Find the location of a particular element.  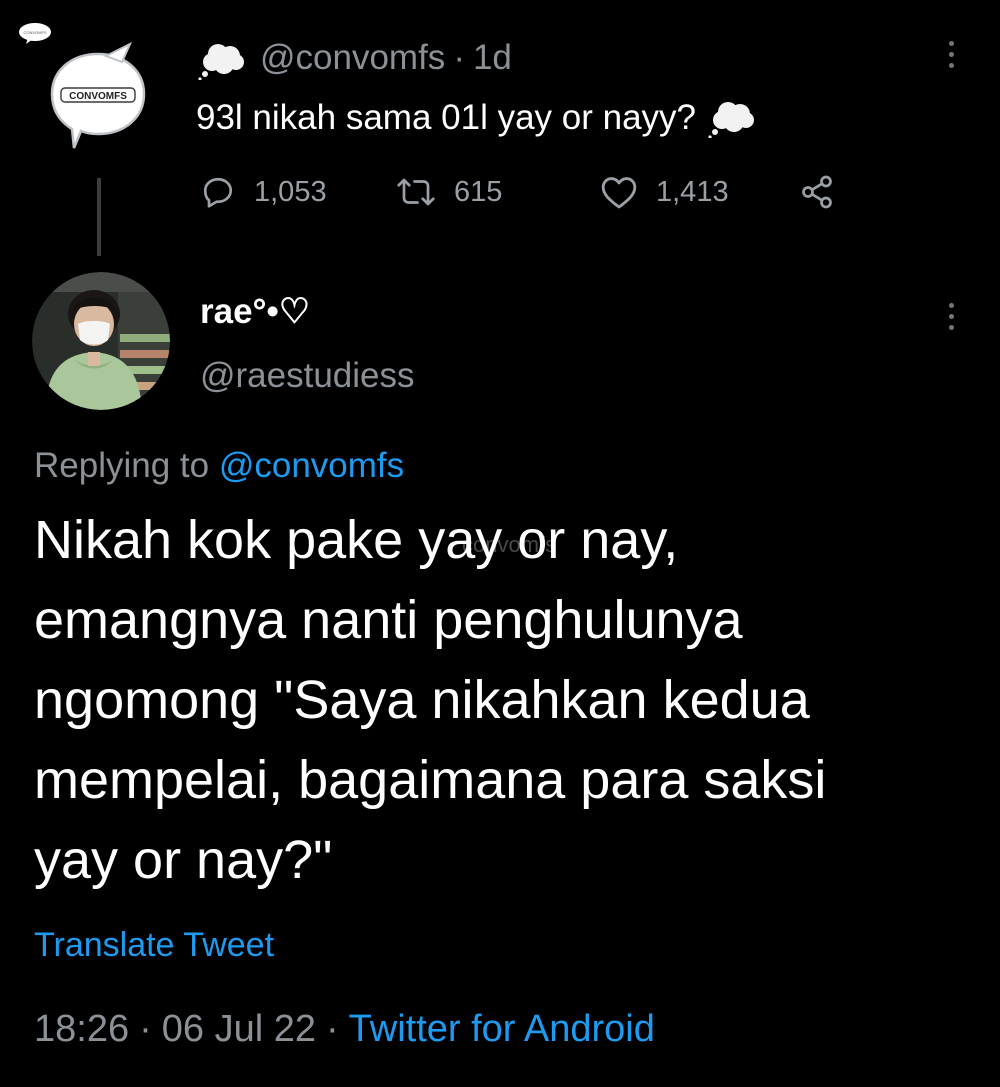

translate-tweet-link: Translate Tweet is located at coordinates (154, 945).